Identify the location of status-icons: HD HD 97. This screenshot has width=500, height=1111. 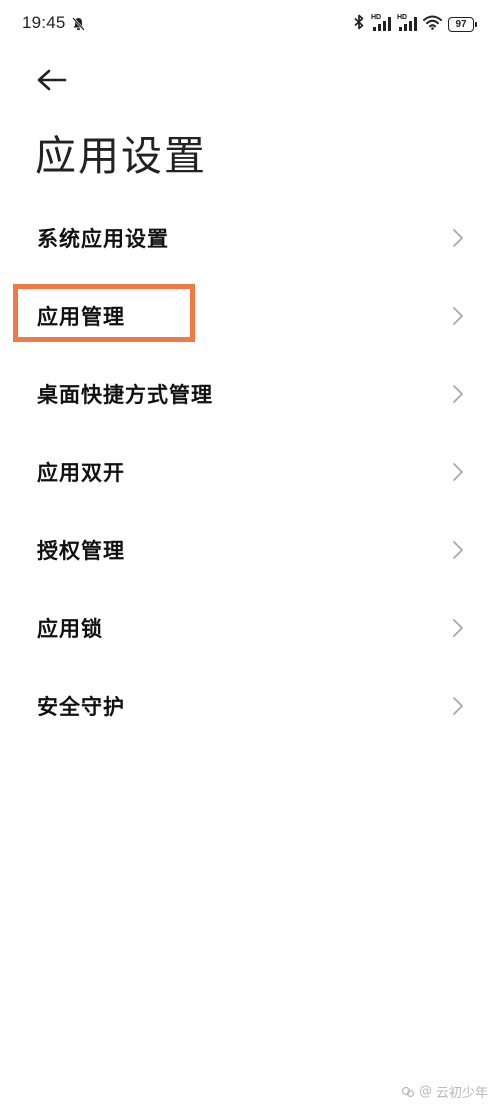
(415, 24).